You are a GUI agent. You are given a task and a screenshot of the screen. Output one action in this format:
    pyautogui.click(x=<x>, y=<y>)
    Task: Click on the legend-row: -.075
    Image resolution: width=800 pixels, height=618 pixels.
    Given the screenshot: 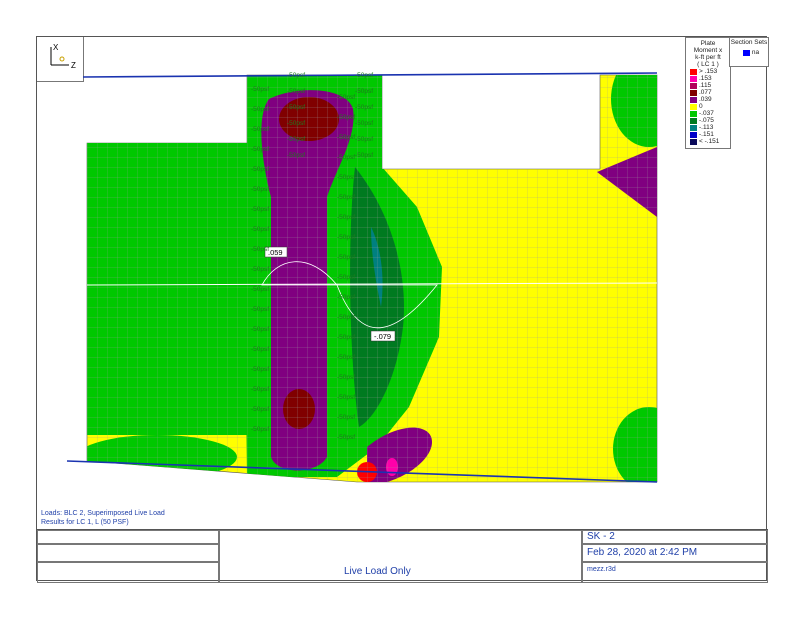 What is the action you would take?
    pyautogui.click(x=708, y=120)
    